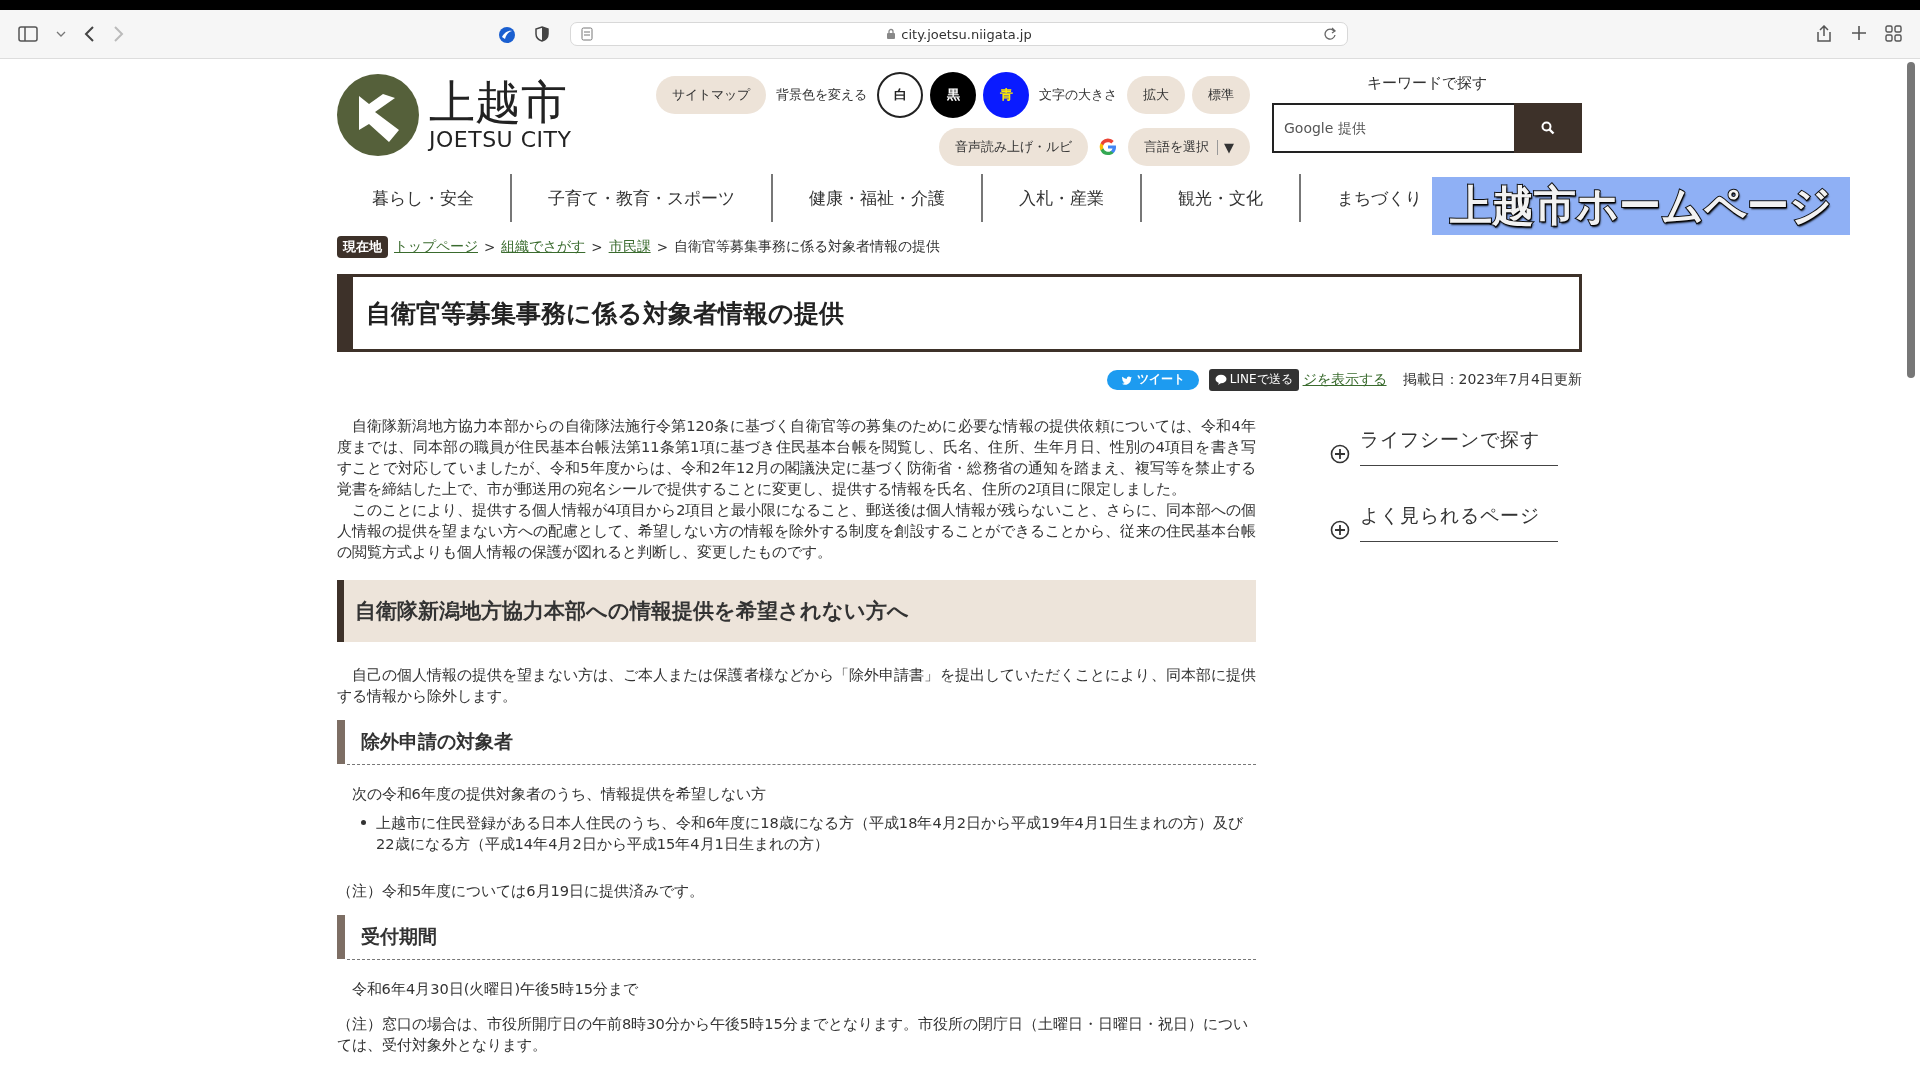  What do you see at coordinates (1360, 198) in the screenshot?
I see `nav-link: まちづくり` at bounding box center [1360, 198].